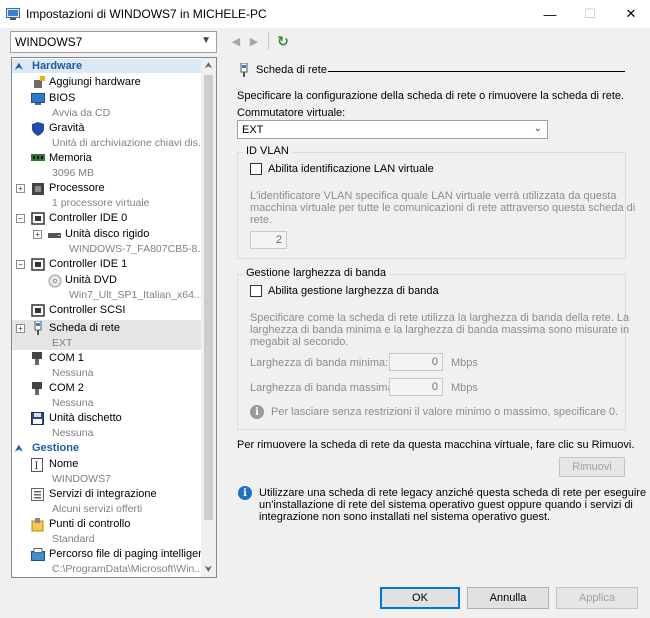 Image resolution: width=650 pixels, height=618 pixels. Describe the element at coordinates (39, 82) in the screenshot. I see `add-hardware-icon` at that location.